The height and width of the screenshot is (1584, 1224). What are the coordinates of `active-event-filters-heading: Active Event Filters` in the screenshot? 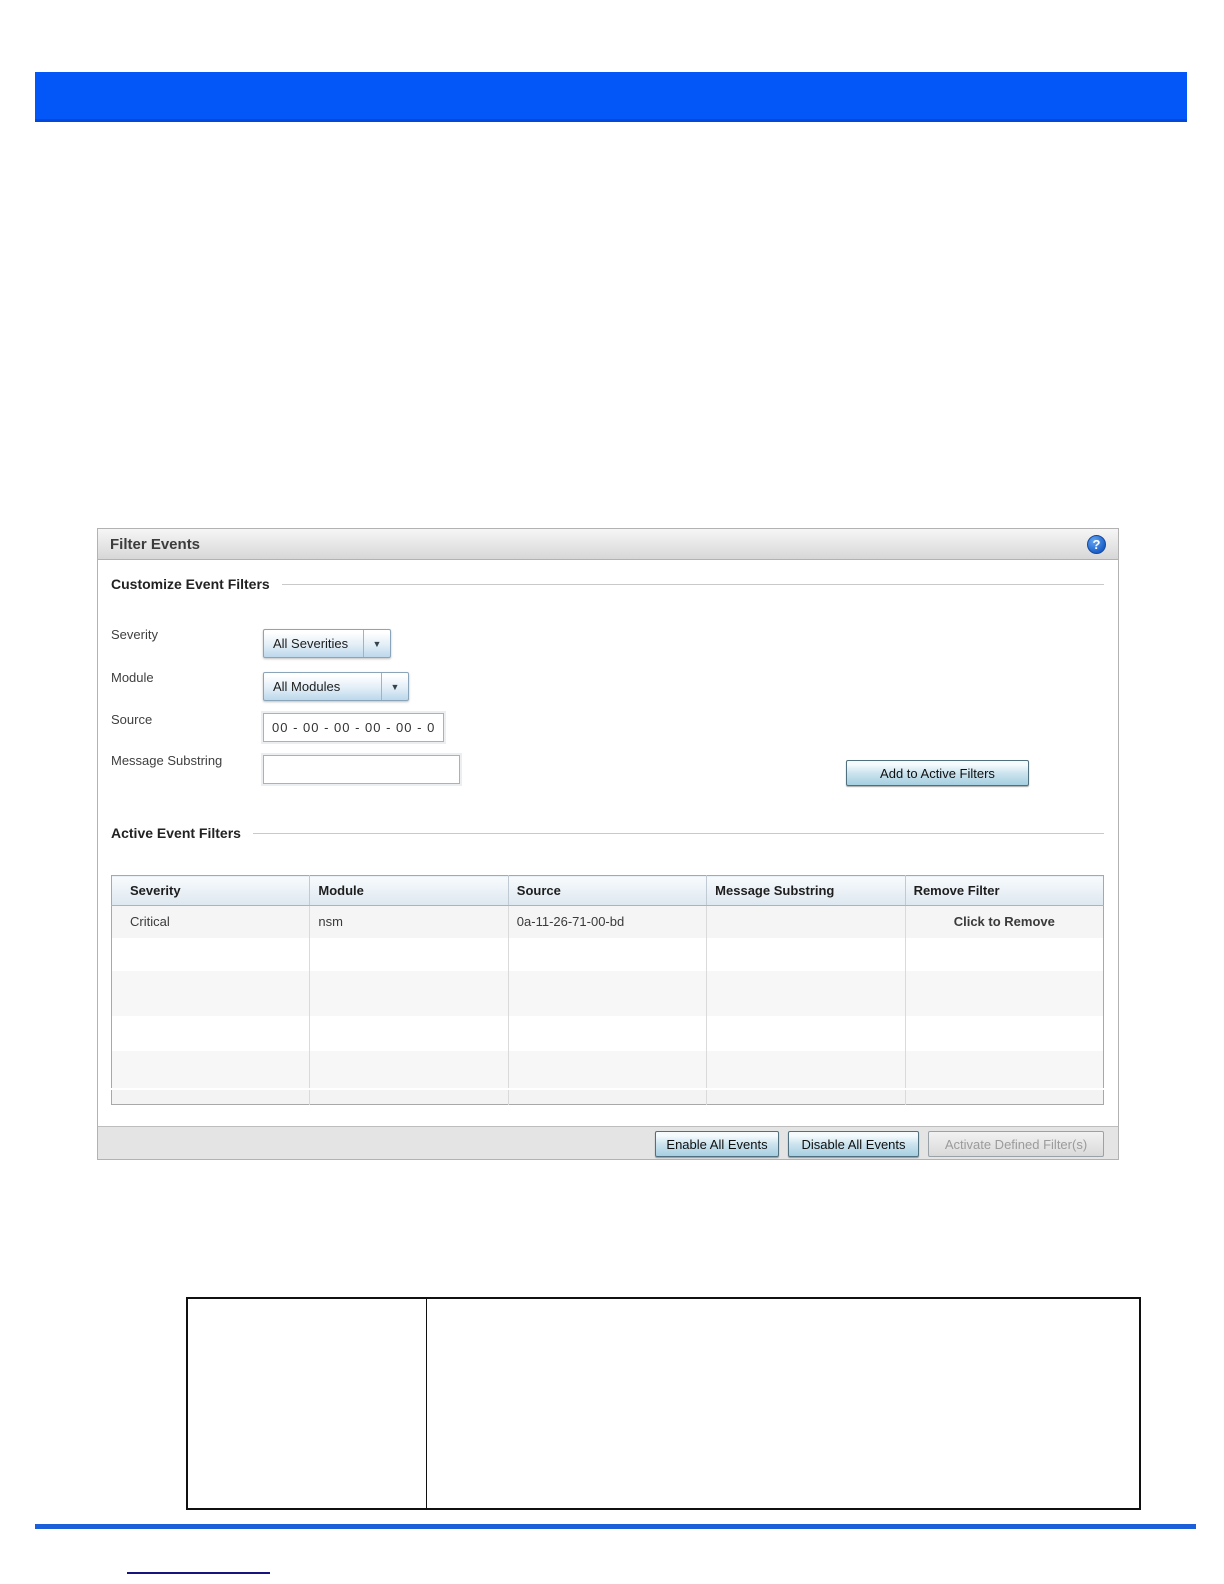 It's located at (607, 833).